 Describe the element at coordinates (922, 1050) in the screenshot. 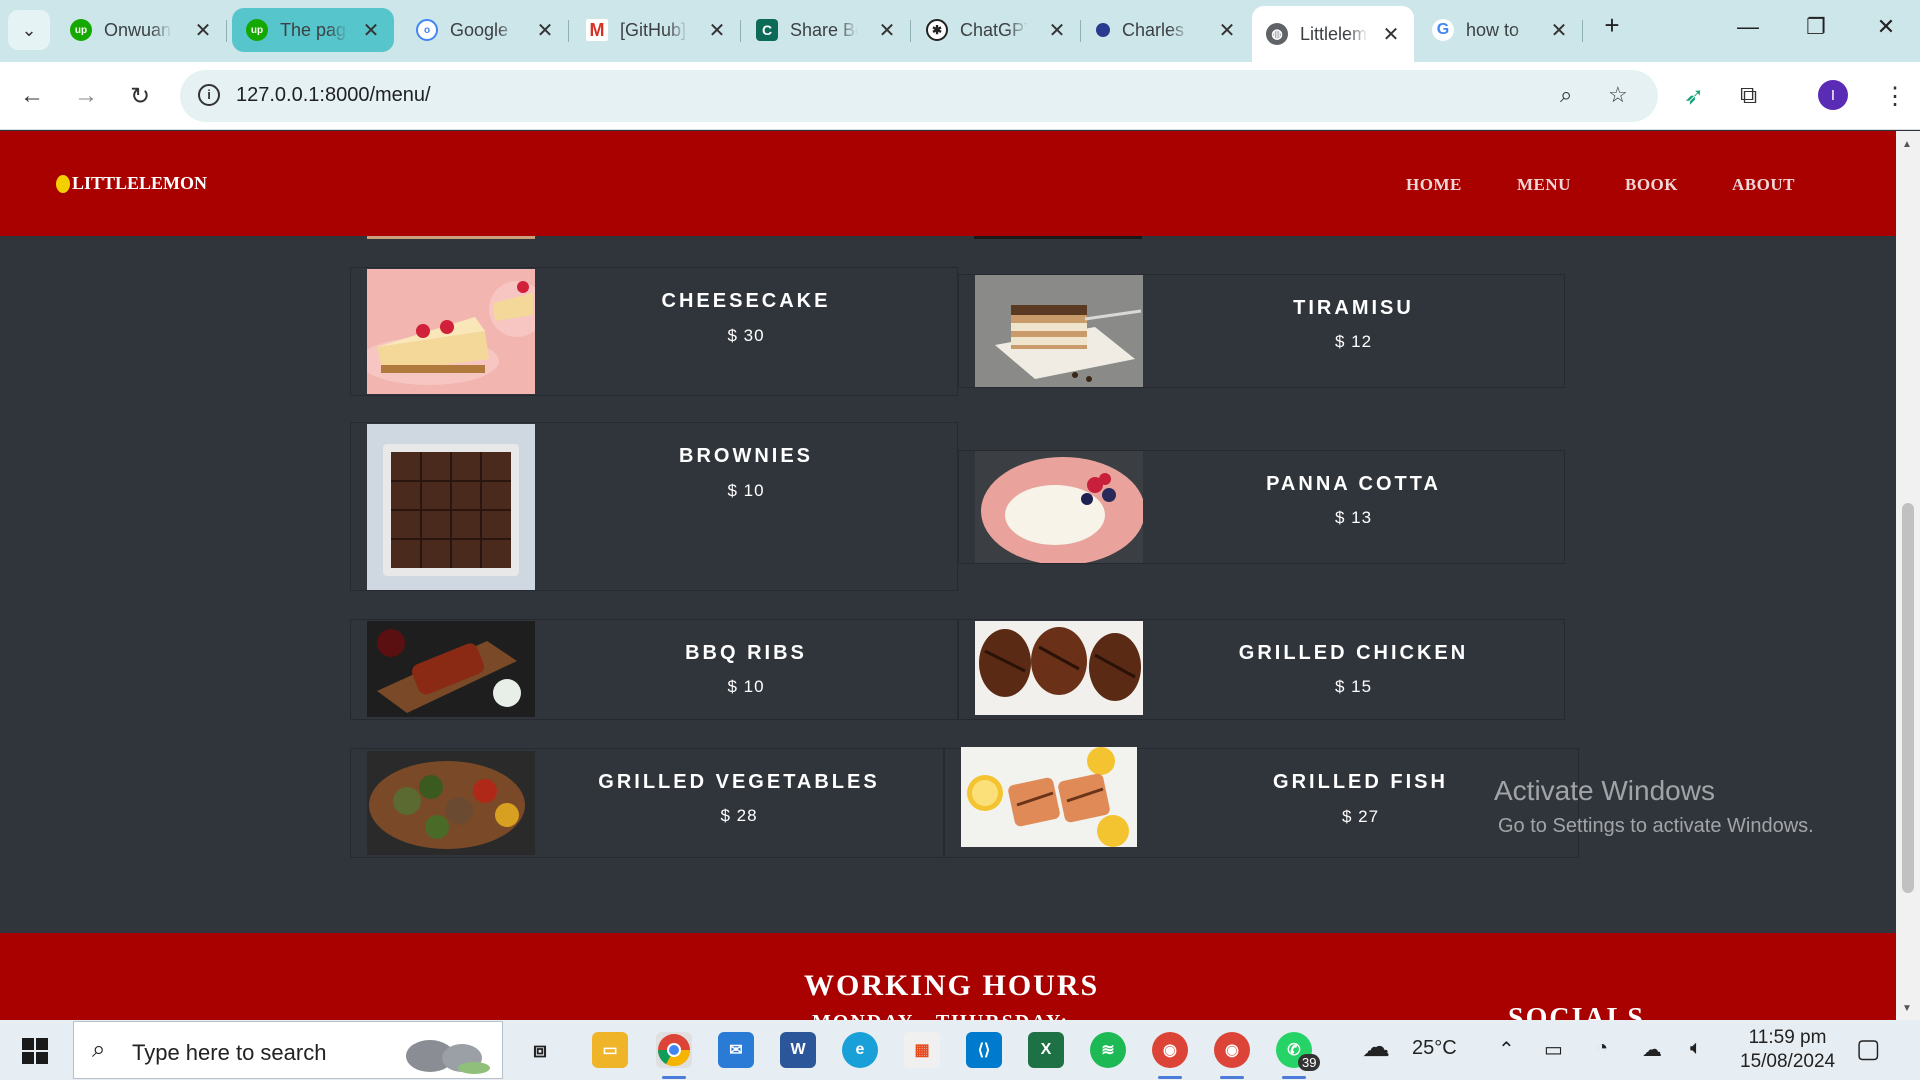

I see `microsoft-store-icon: ▦` at that location.